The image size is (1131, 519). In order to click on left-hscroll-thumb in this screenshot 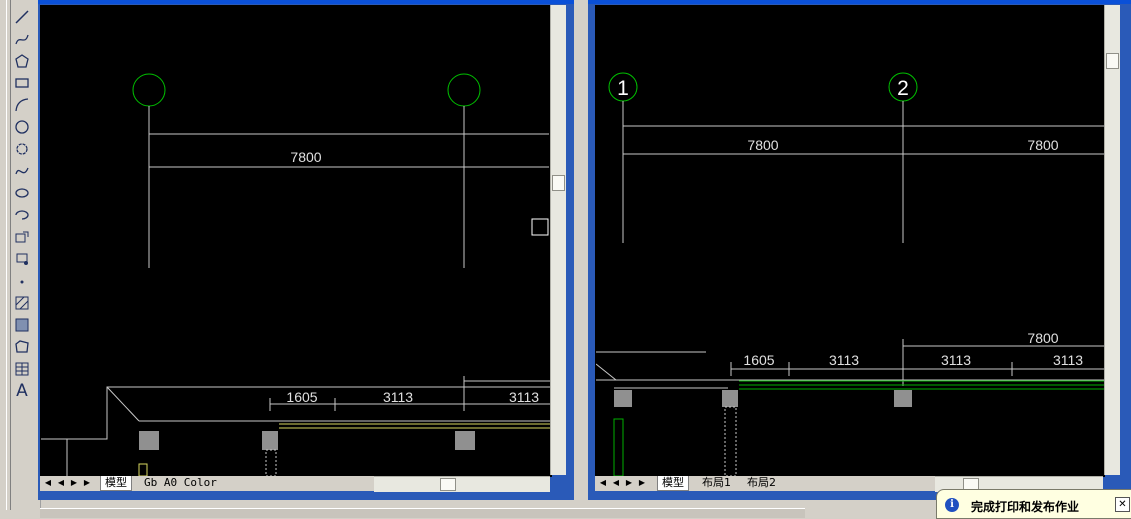, I will do `click(448, 484)`.